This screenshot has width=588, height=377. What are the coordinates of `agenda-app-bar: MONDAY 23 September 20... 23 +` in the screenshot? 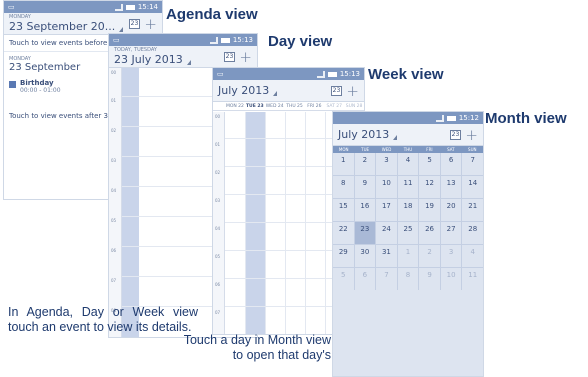 It's located at (83, 24).